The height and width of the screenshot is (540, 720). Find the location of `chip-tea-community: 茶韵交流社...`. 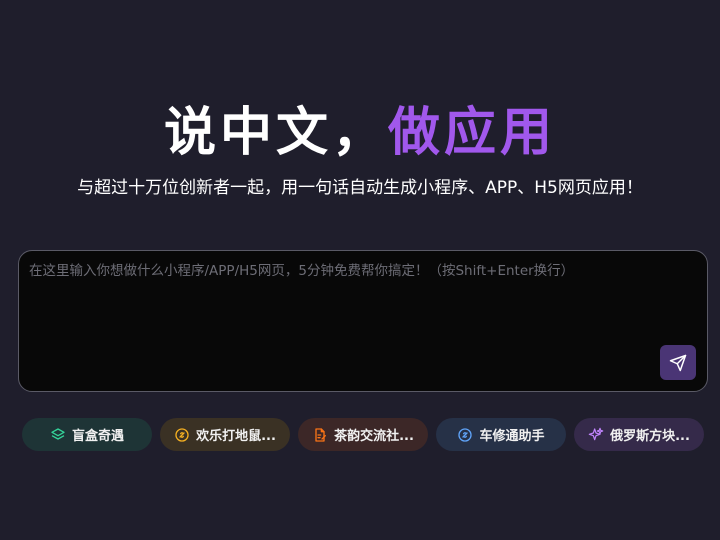

chip-tea-community: 茶韵交流社... is located at coordinates (363, 434).